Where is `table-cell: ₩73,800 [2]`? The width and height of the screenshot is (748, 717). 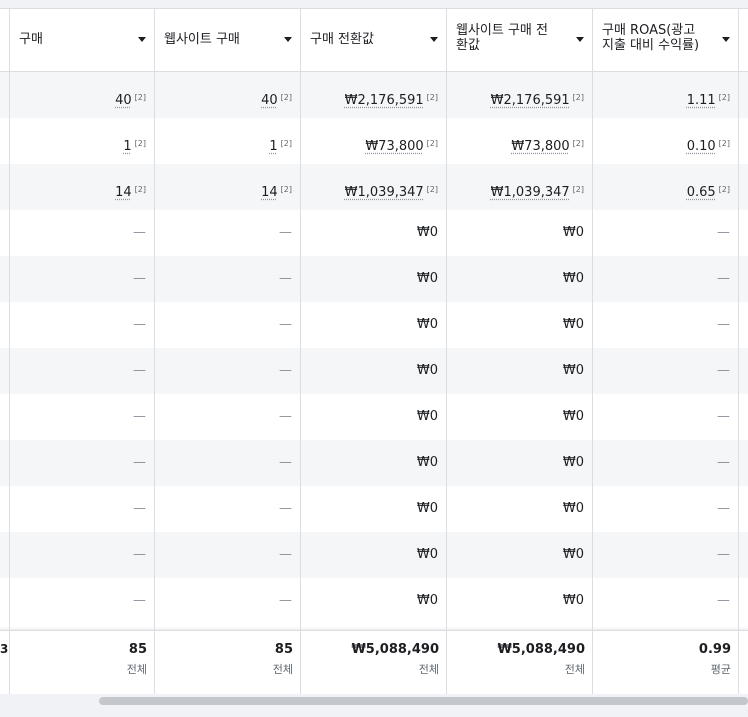
table-cell: ₩73,800 [2] is located at coordinates (373, 141).